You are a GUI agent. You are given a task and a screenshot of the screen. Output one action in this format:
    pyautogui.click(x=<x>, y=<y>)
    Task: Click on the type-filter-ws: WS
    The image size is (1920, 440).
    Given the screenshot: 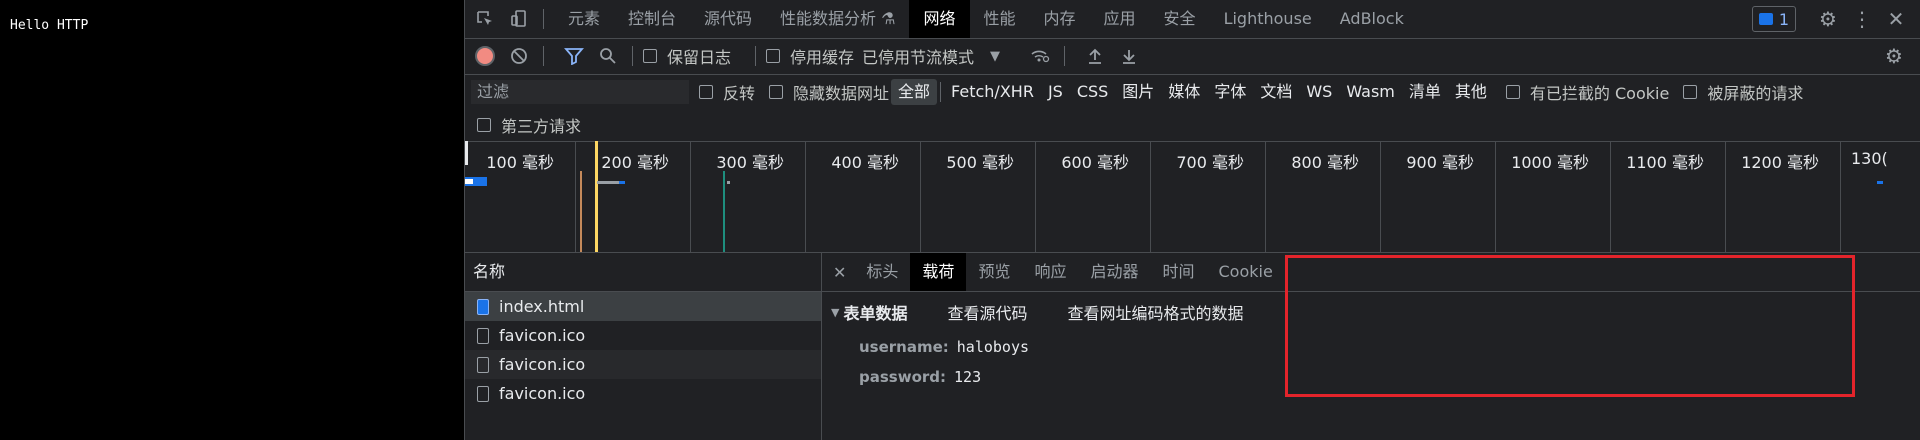 What is the action you would take?
    pyautogui.click(x=1319, y=92)
    